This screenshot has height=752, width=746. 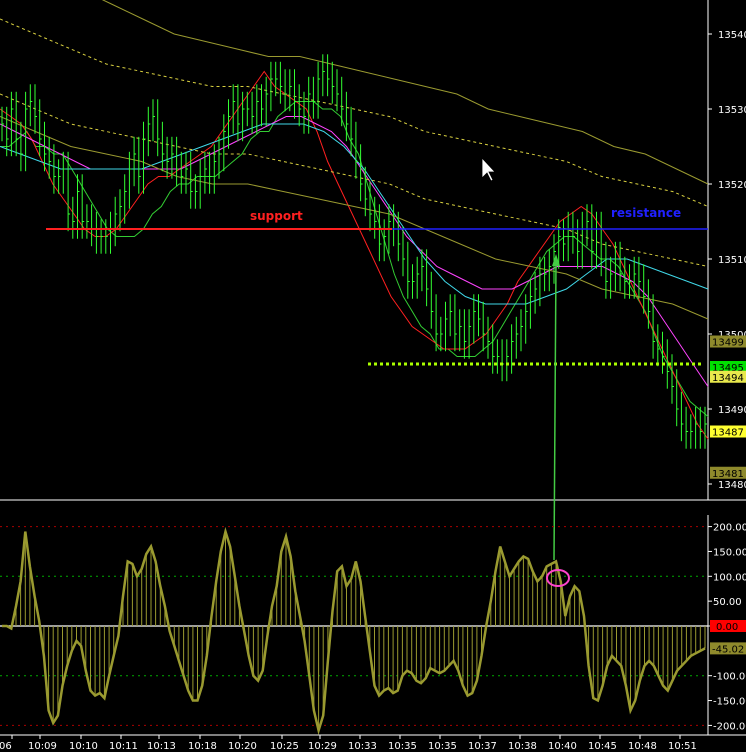 What do you see at coordinates (729, 726) in the screenshot?
I see `oscillator-tick-label: -200.00` at bounding box center [729, 726].